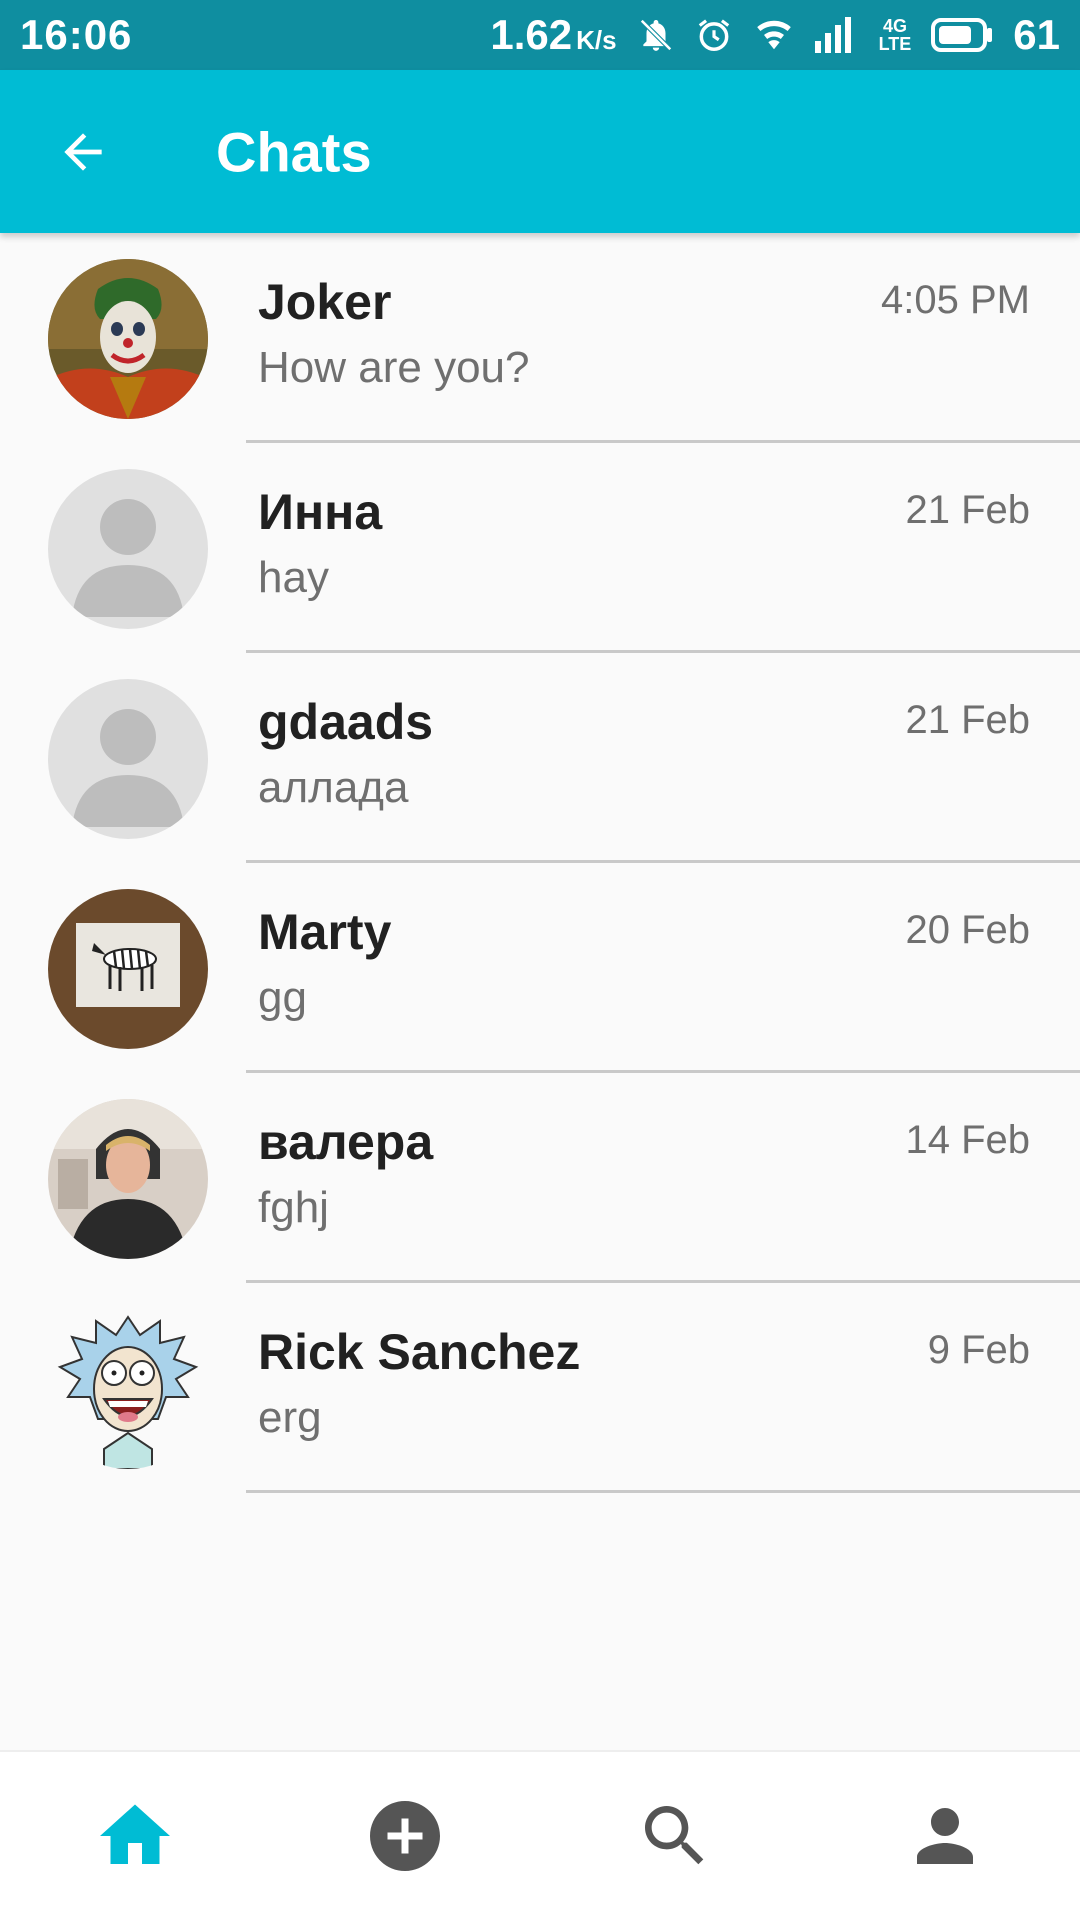  What do you see at coordinates (293, 1207) in the screenshot?
I see `chat-preview: fghj` at bounding box center [293, 1207].